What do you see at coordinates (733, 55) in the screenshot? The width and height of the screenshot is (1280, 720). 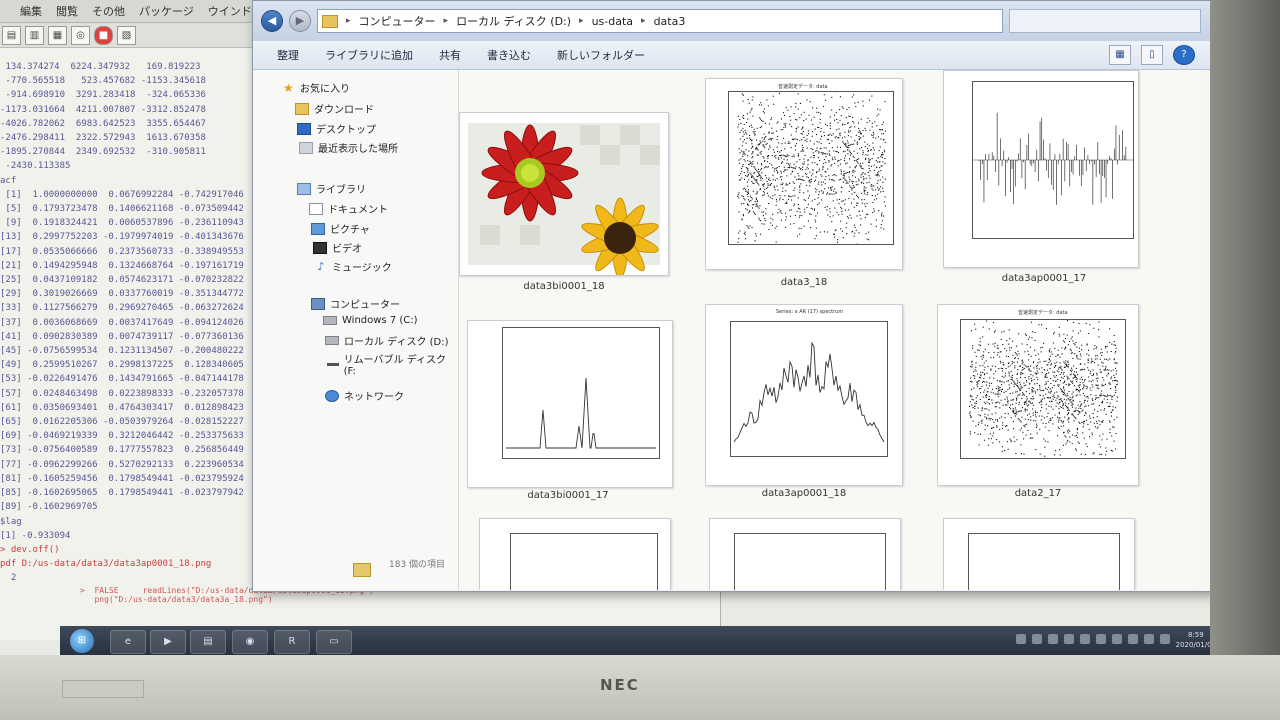 I see `command-bar: 整理 ライブラリに追加 共有 書き込む 新しいフォルダー ▦ ▯ ?` at bounding box center [733, 55].